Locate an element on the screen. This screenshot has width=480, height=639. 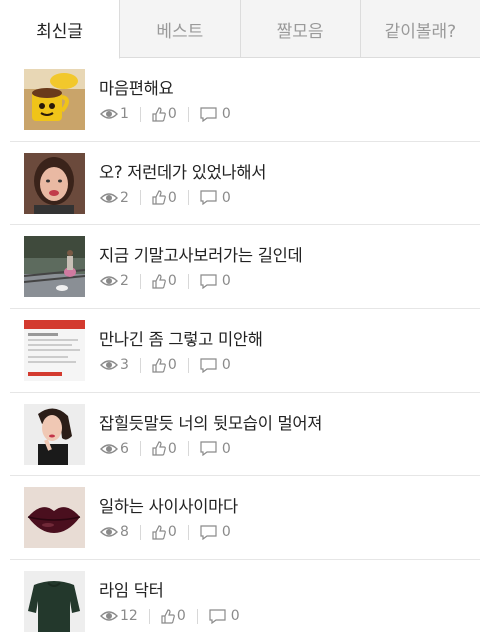
post-title: 잡힐듯말듯 너의 뒷모습이 멀어져 is located at coordinates (210, 422).